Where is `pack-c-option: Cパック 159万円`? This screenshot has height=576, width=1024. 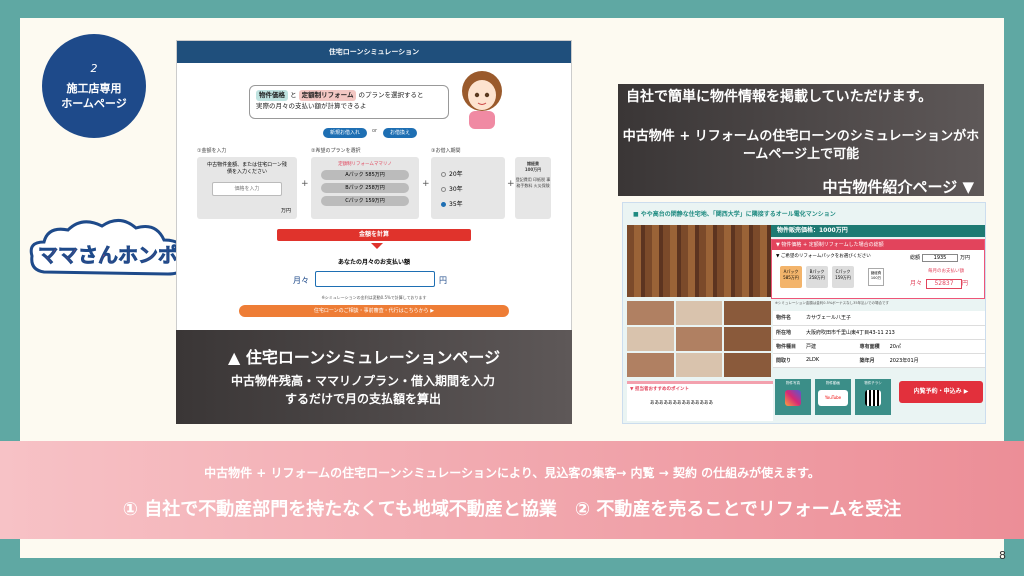 pack-c-option: Cパック 159万円 is located at coordinates (843, 277).